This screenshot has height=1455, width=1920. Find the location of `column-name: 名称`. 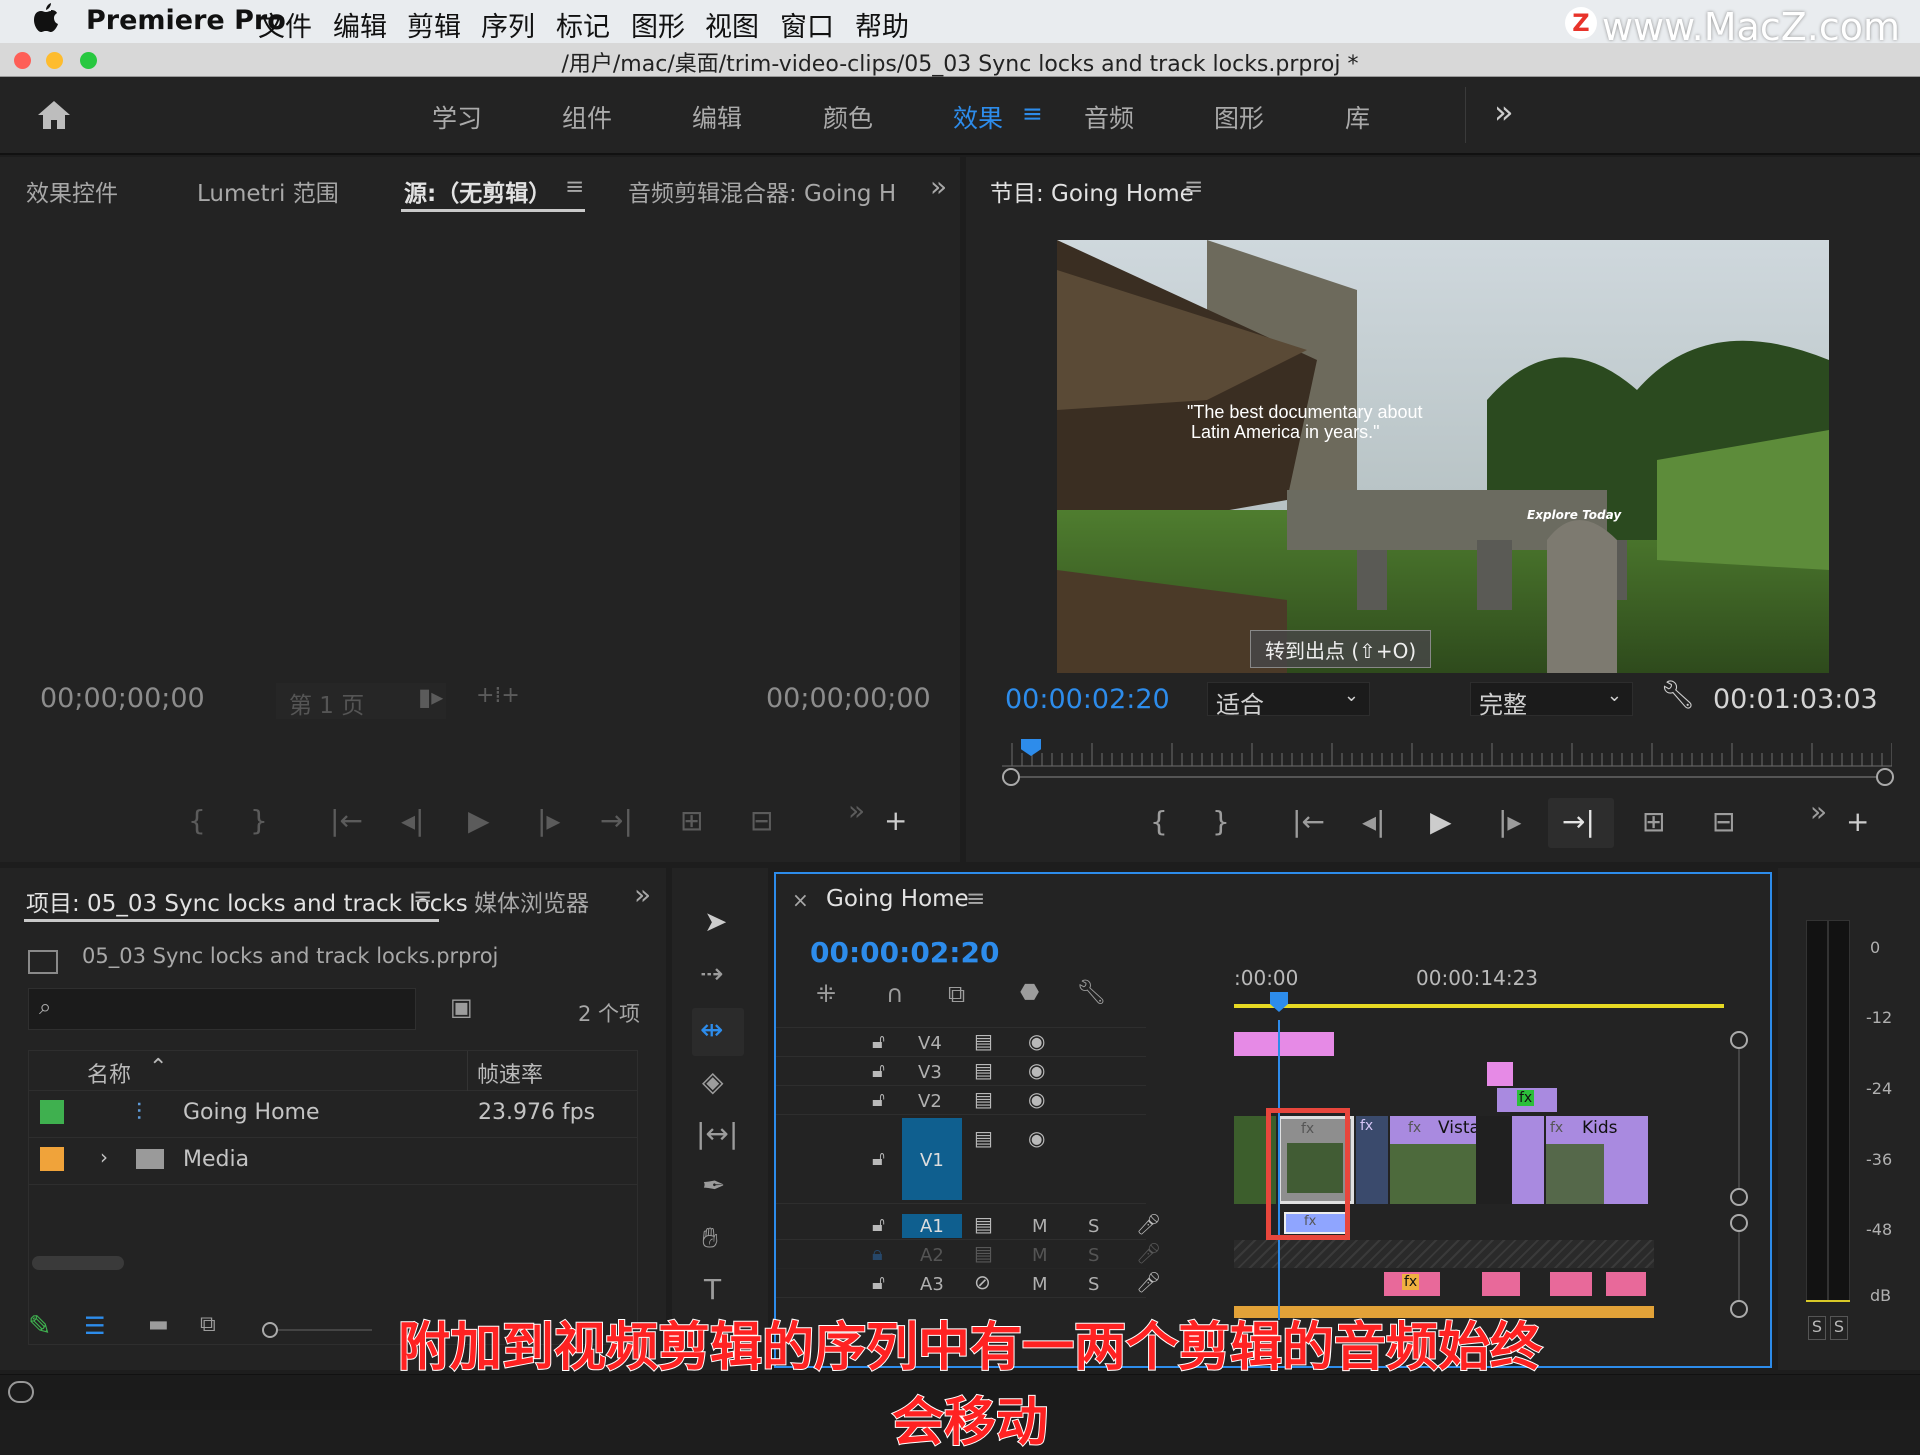

column-name: 名称 is located at coordinates (109, 1073).